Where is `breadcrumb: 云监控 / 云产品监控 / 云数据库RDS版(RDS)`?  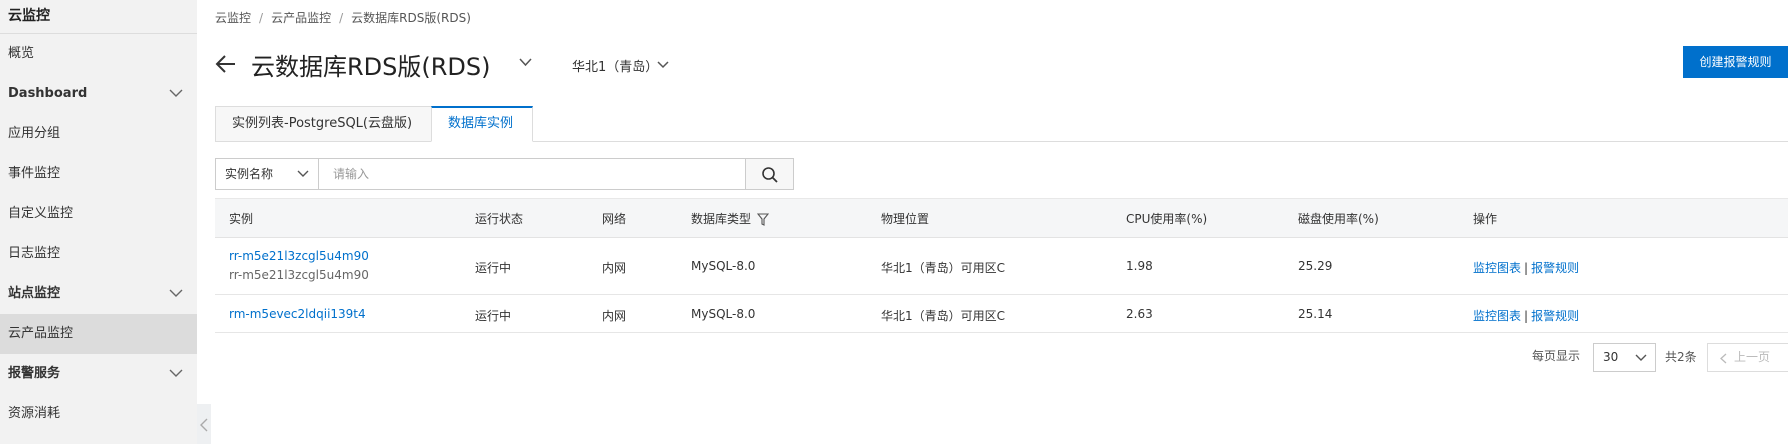
breadcrumb: 云监控 / 云产品监控 / 云数据库RDS版(RDS) is located at coordinates (343, 17).